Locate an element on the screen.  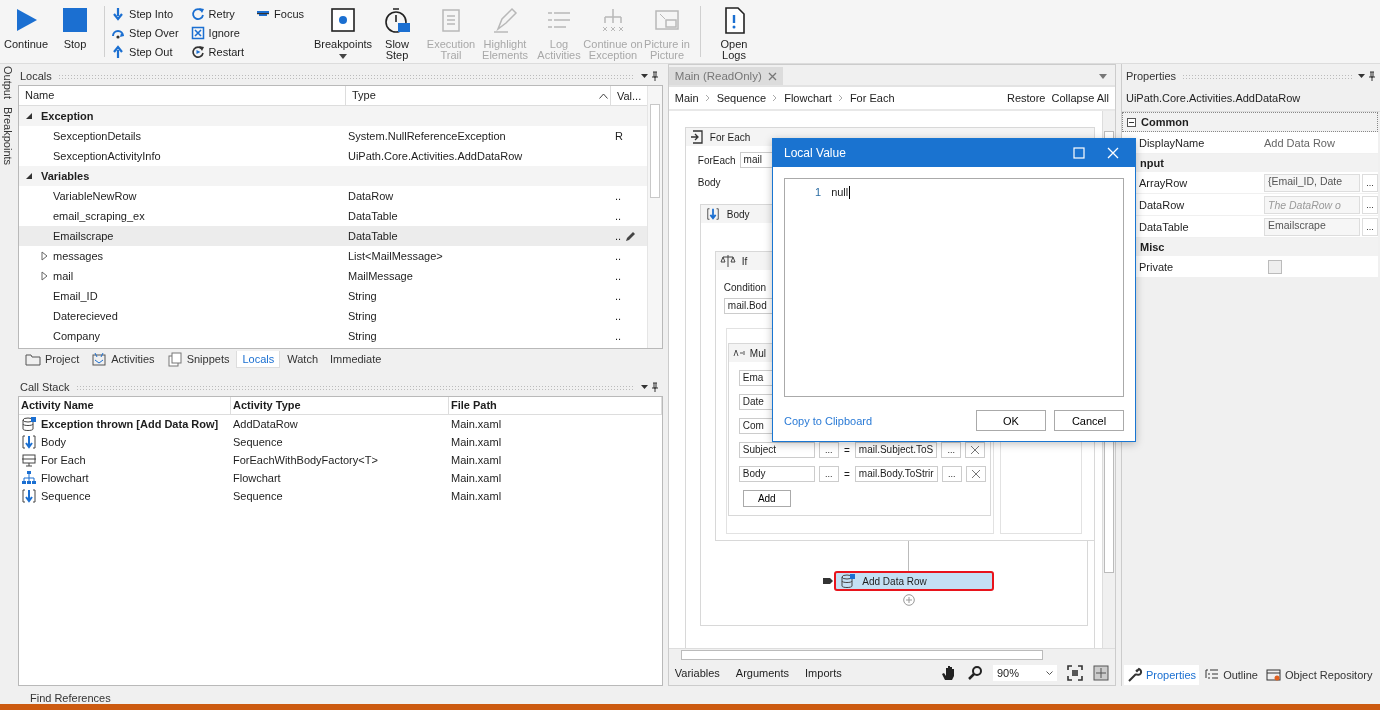
table-cell: Emailscrape is located at coordinates (83, 236).